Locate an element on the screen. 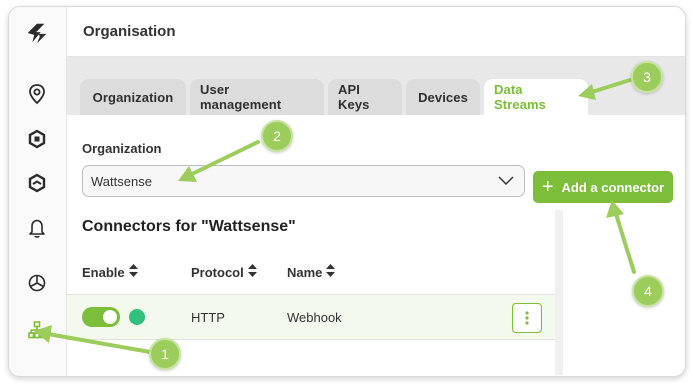 This screenshot has width=693, height=384. column-header-enable-label: Enable is located at coordinates (103, 272).